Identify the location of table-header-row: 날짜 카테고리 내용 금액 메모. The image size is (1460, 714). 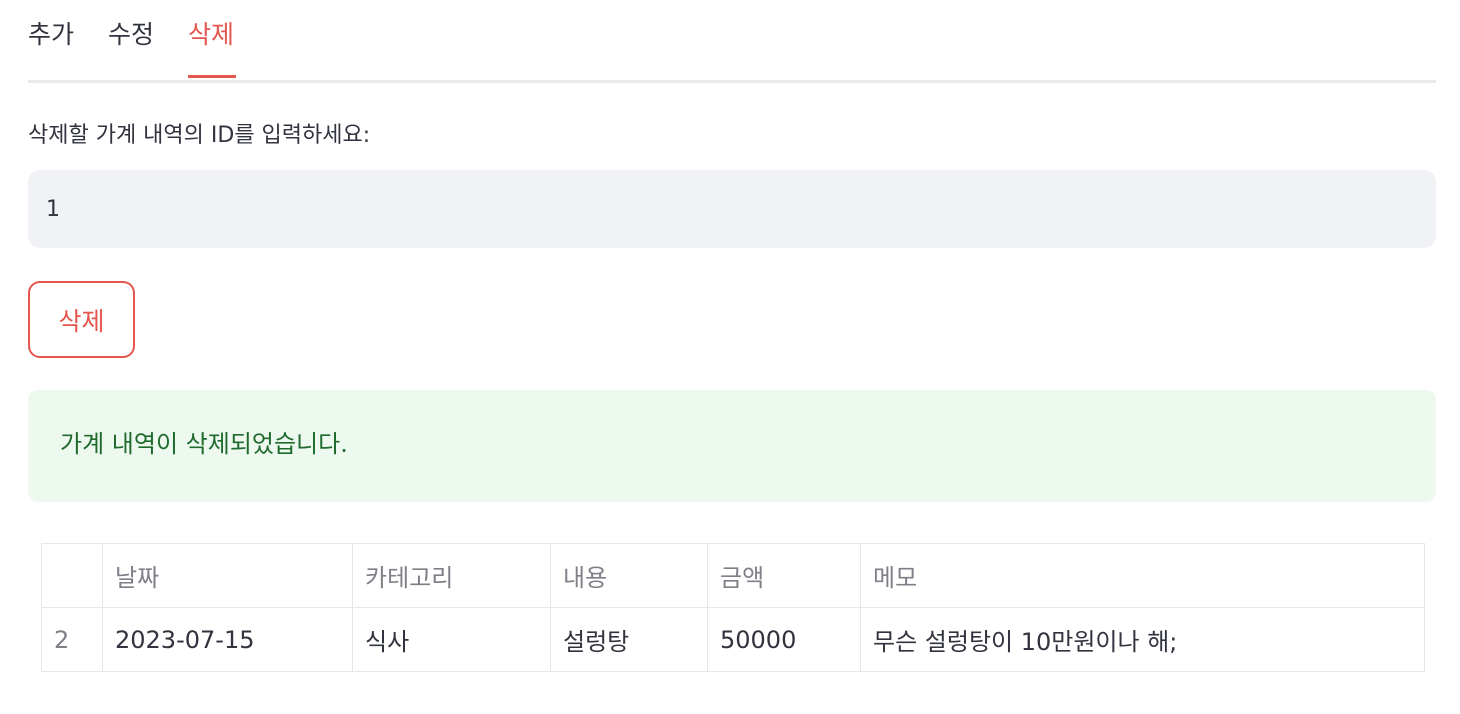
(733, 575).